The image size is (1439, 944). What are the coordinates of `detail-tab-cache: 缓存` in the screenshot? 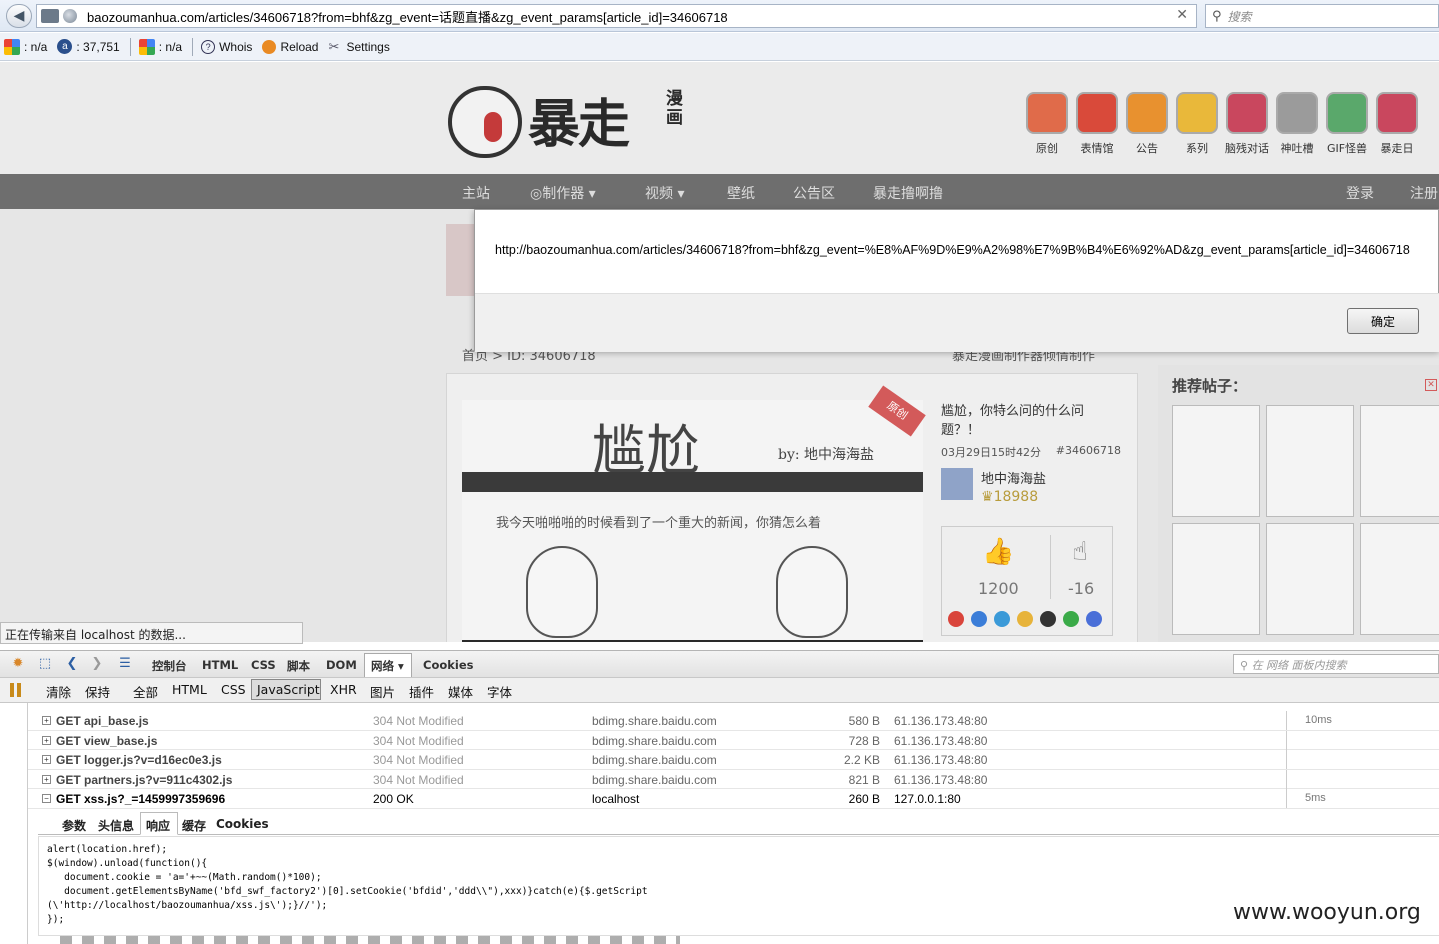 It's located at (194, 825).